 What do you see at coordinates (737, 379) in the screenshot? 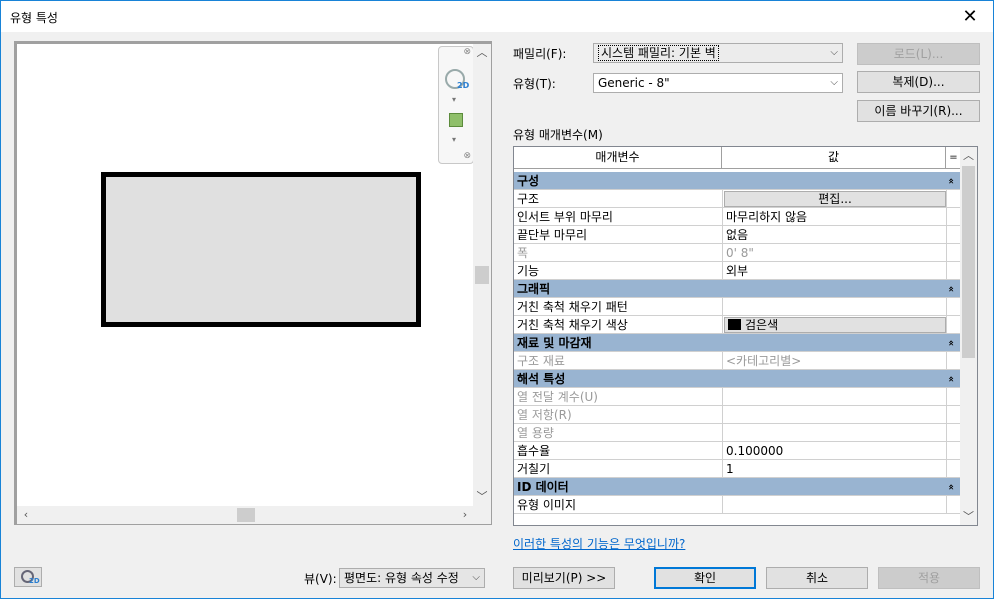
I see `group-header: 해석 특성 »` at bounding box center [737, 379].